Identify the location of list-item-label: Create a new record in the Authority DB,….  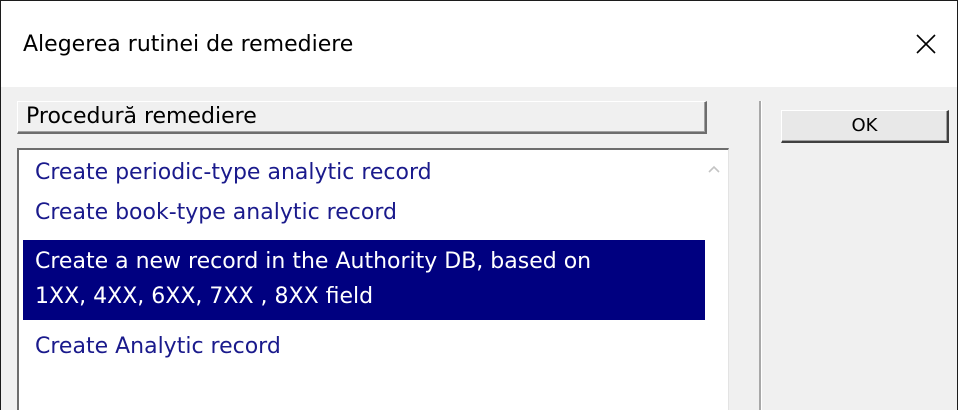
(313, 261).